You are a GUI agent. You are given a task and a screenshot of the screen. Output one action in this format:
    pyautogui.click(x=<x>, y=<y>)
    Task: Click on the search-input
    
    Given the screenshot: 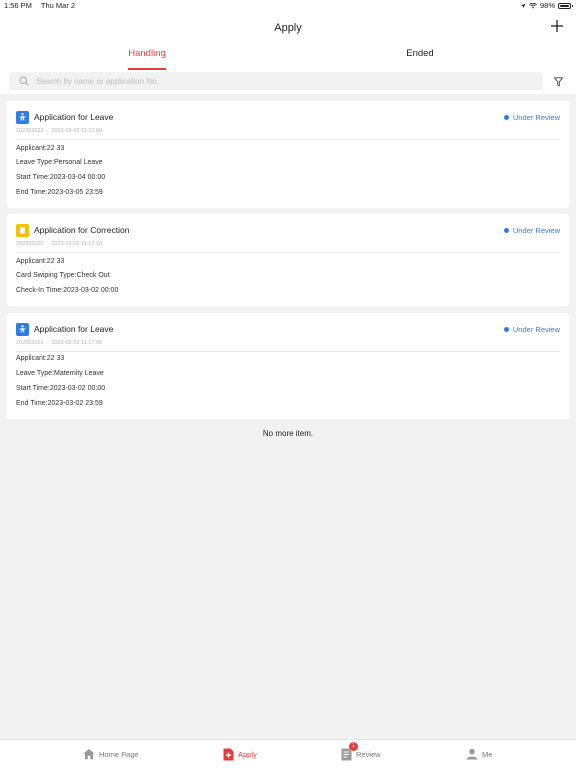 What is the action you would take?
    pyautogui.click(x=281, y=81)
    